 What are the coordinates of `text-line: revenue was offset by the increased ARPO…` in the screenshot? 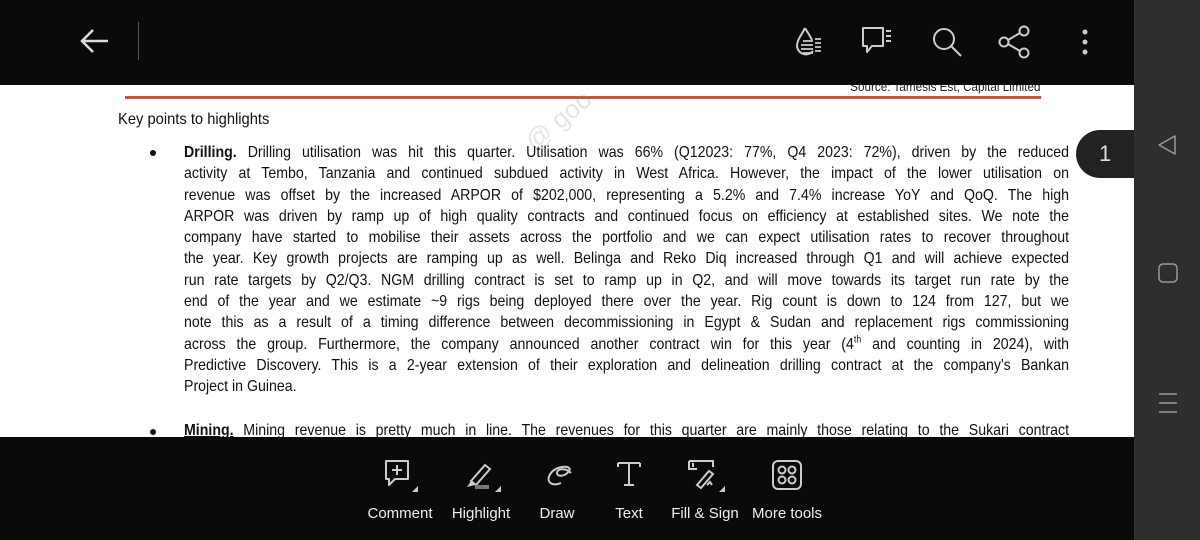 It's located at (626, 195).